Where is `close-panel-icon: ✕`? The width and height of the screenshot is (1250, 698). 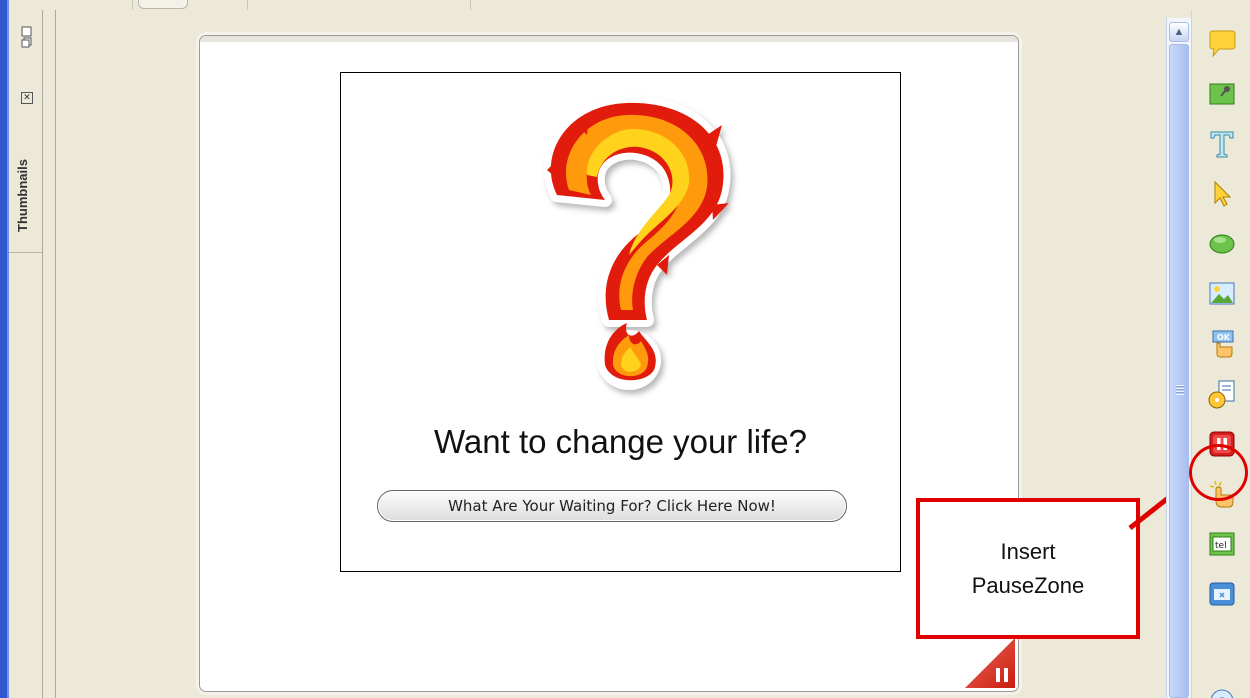 close-panel-icon: ✕ is located at coordinates (27, 98).